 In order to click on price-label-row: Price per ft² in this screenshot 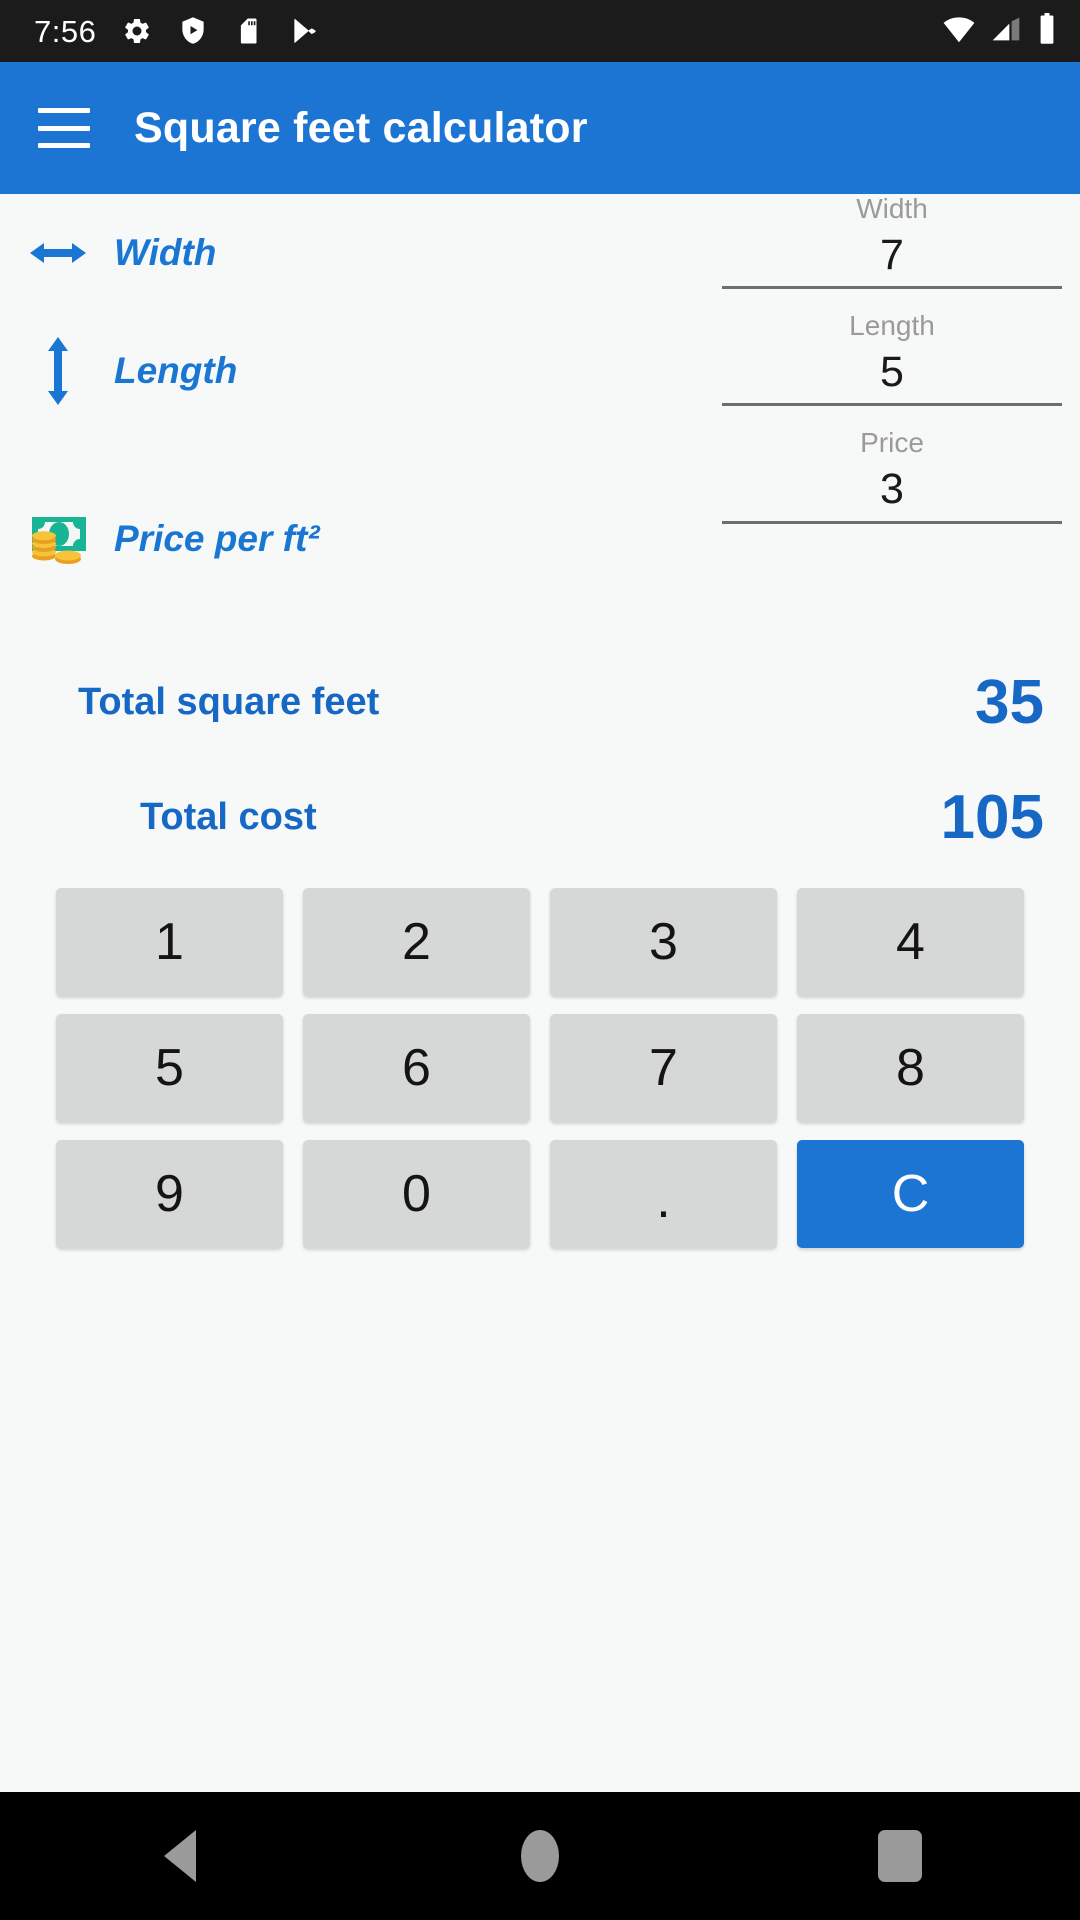, I will do `click(160, 539)`.